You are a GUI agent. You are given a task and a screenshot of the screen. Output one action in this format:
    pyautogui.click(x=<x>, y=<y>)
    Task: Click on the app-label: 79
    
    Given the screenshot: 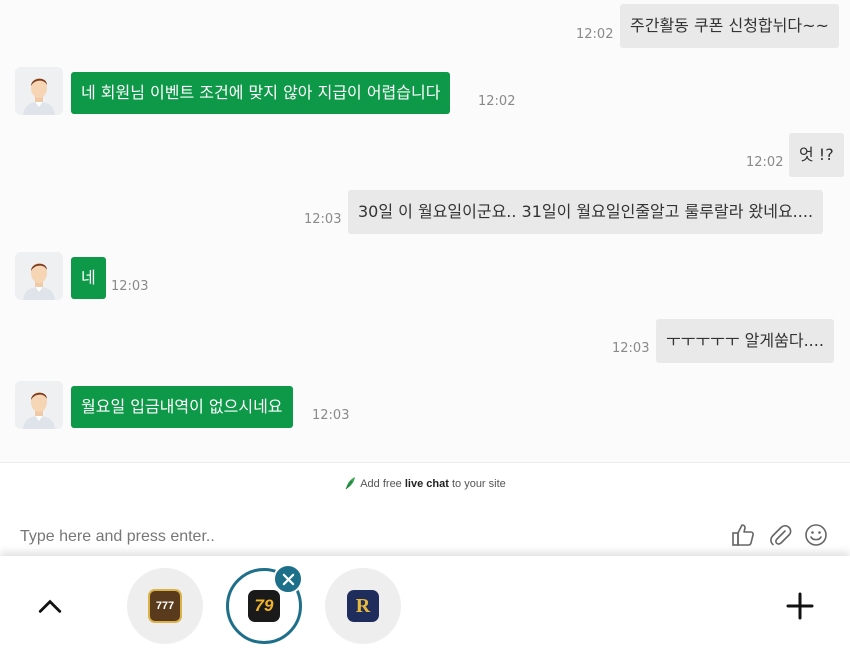 What is the action you would take?
    pyautogui.click(x=264, y=605)
    